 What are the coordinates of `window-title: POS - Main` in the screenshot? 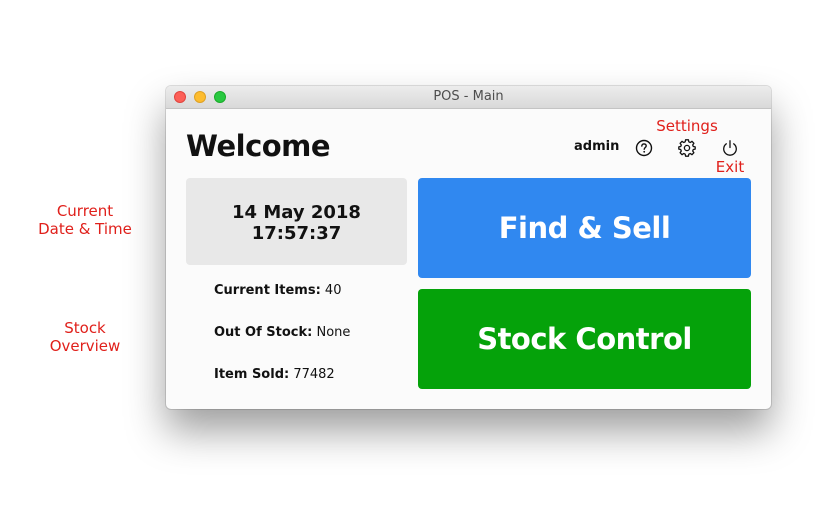 It's located at (468, 96).